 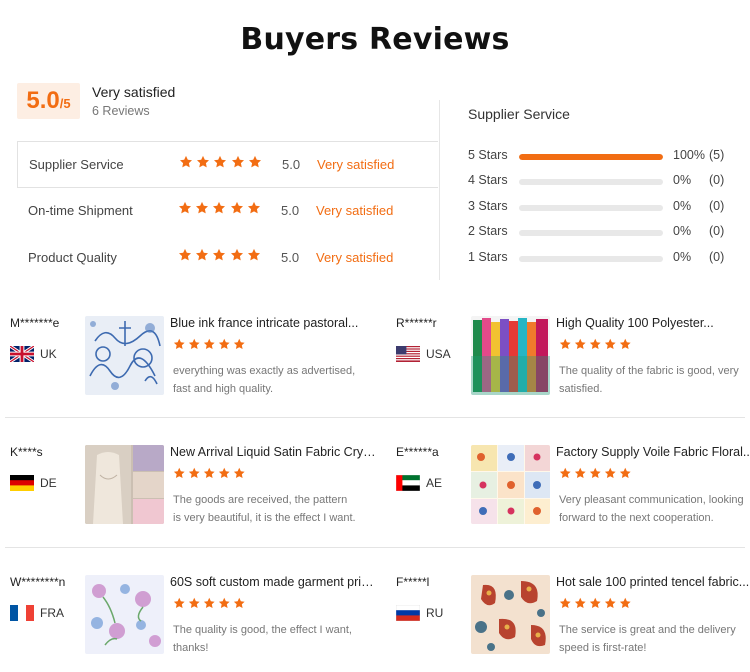 What do you see at coordinates (717, 155) in the screenshot?
I see `rating-count: (5)` at bounding box center [717, 155].